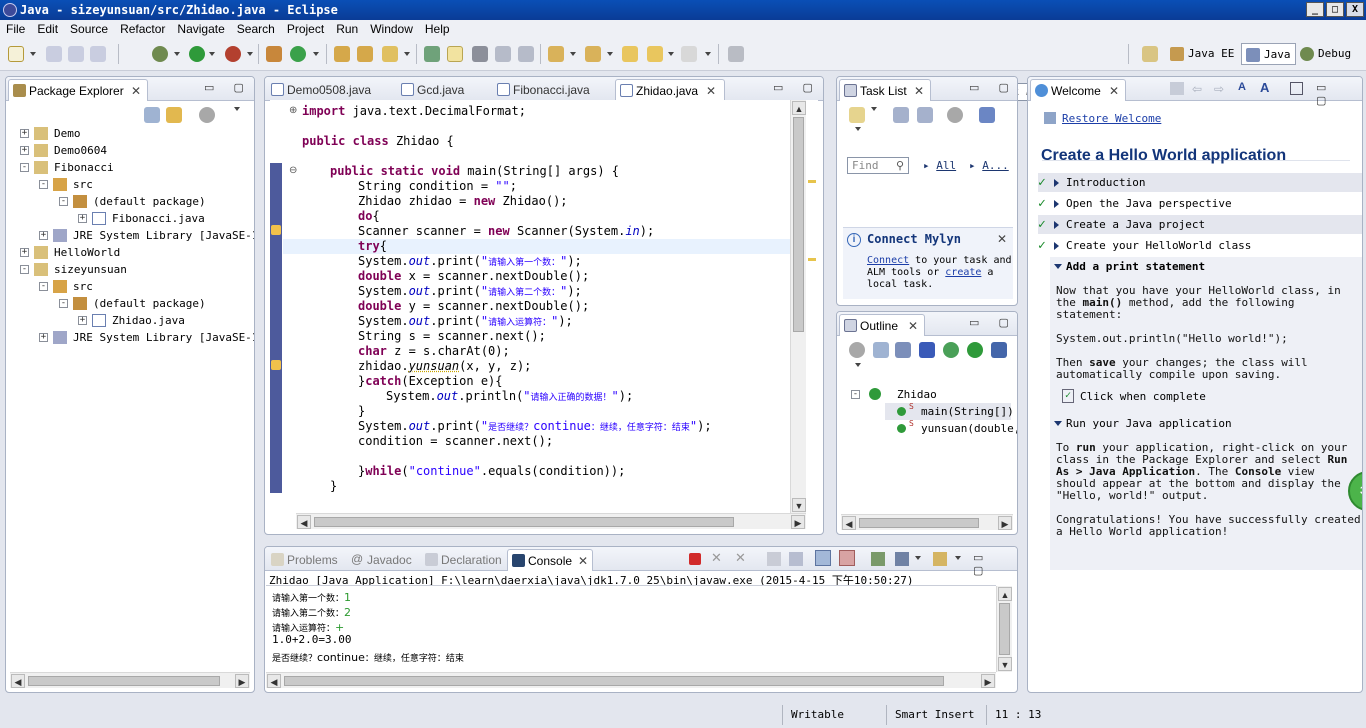 The image size is (1366, 728). What do you see at coordinates (812, 181) in the screenshot?
I see `warning-marker` at bounding box center [812, 181].